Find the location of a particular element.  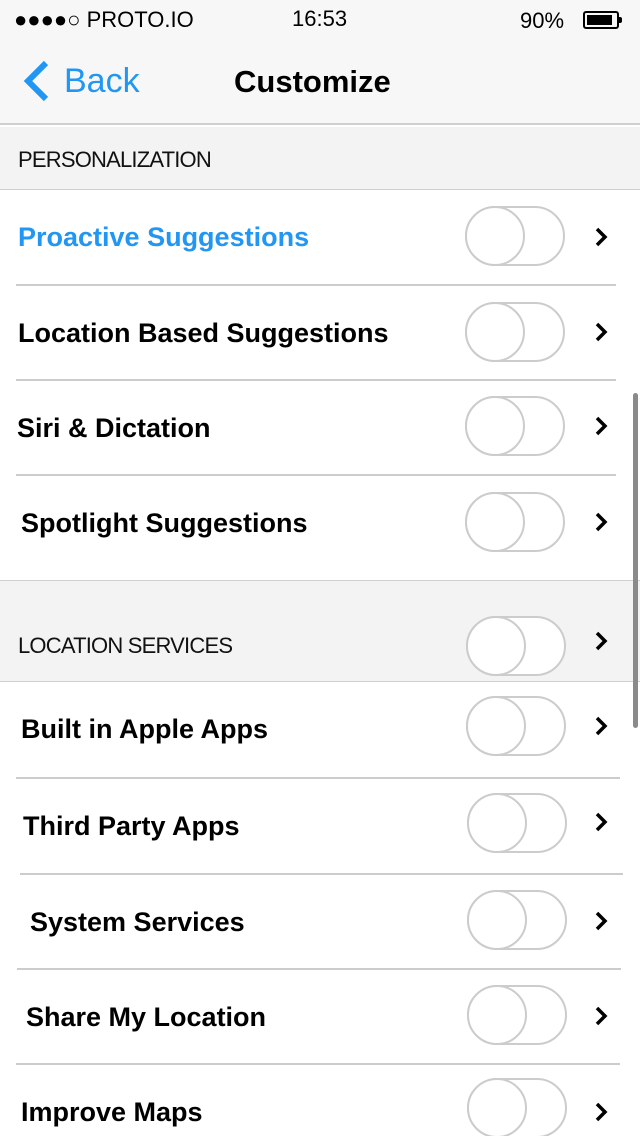

list-item-improve-maps: Improve Maps is located at coordinates (320, 1100).